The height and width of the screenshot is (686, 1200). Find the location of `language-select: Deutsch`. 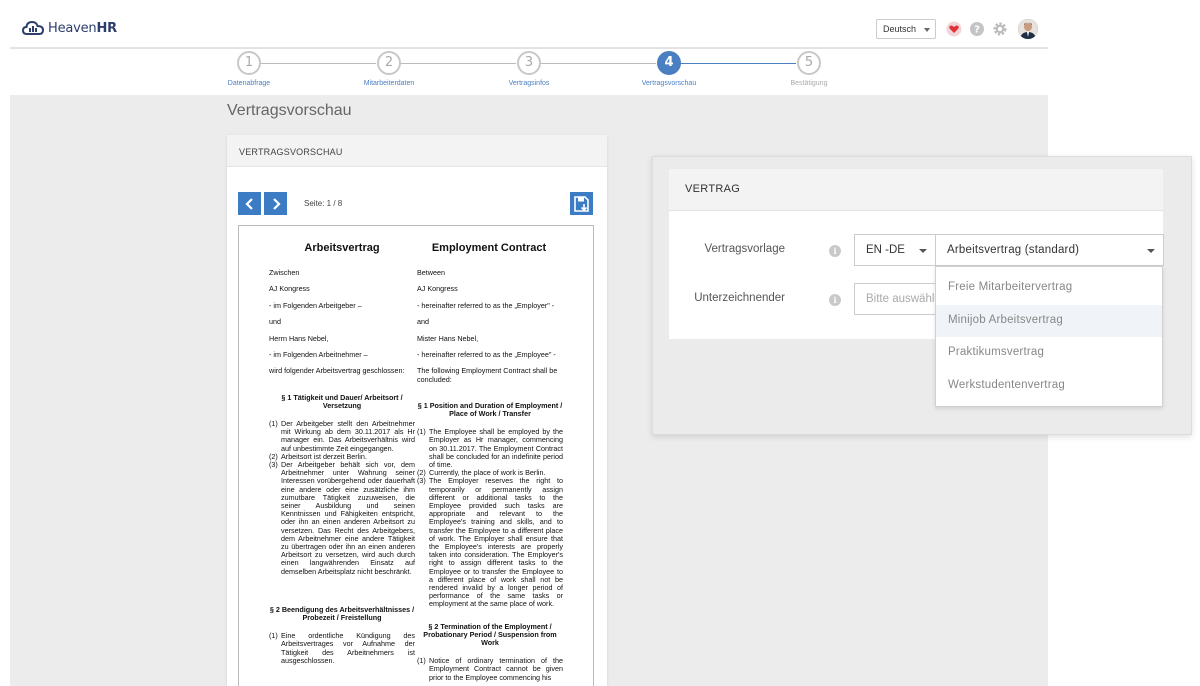

language-select: Deutsch is located at coordinates (906, 29).